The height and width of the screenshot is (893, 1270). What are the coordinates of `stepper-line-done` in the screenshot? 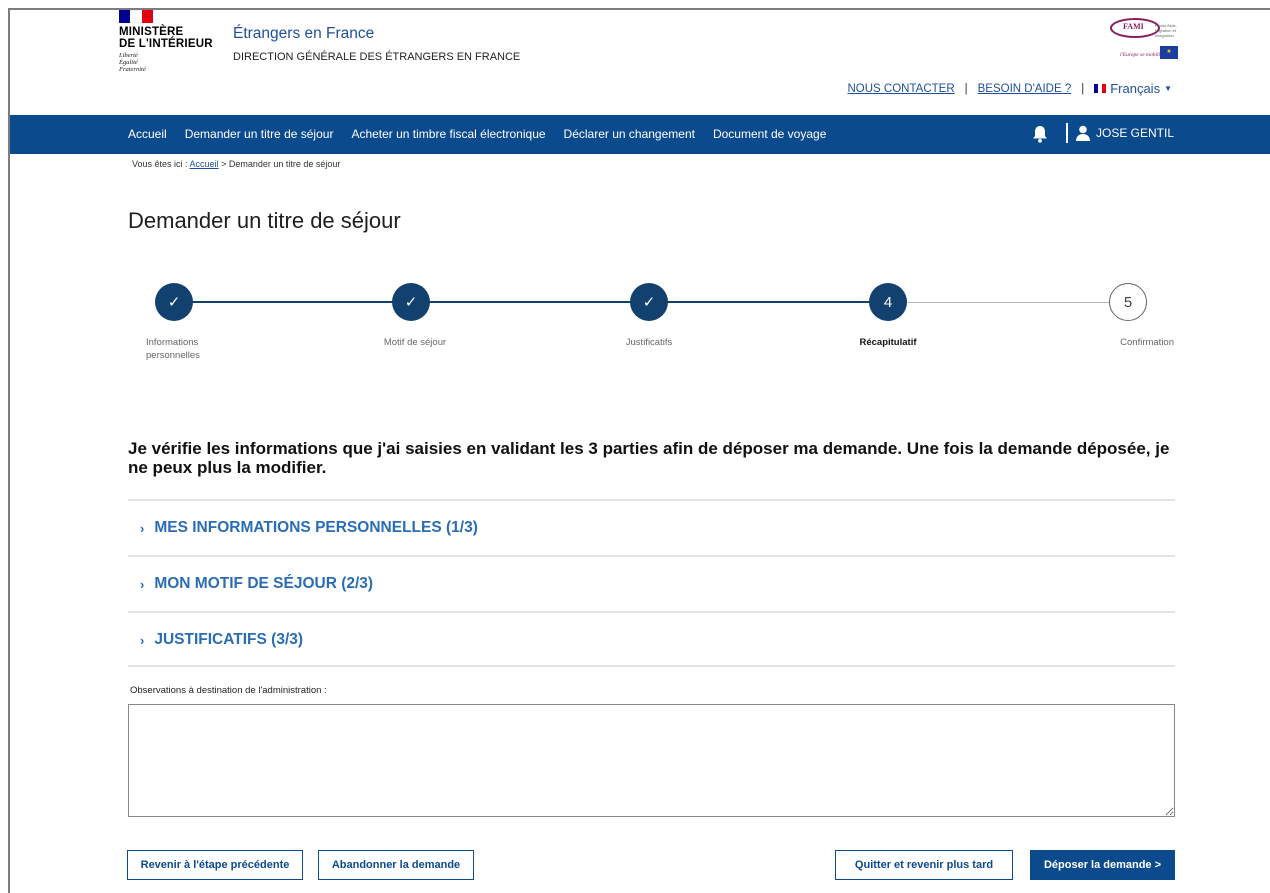 It's located at (532, 302).